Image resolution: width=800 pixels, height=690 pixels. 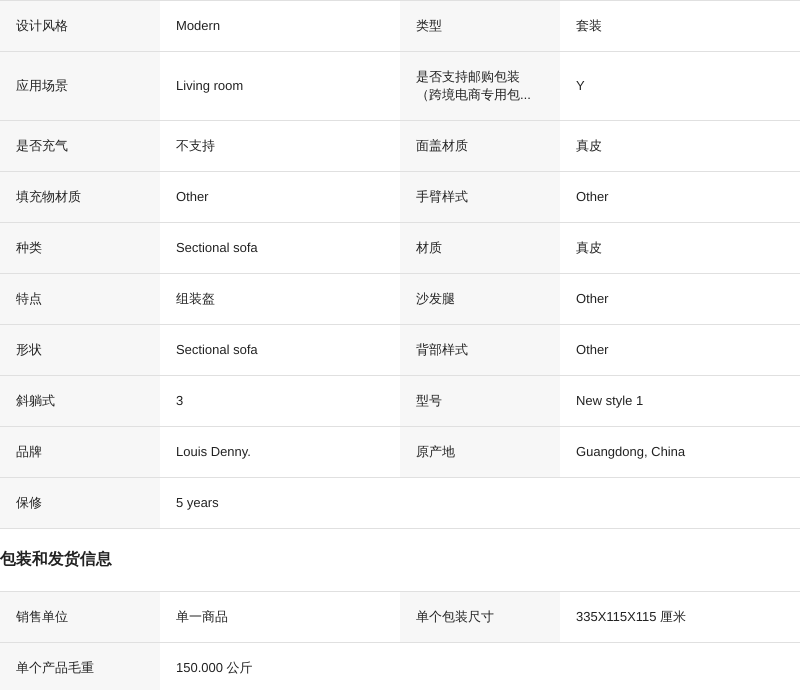 What do you see at coordinates (429, 26) in the screenshot?
I see `attribute-label: 类型` at bounding box center [429, 26].